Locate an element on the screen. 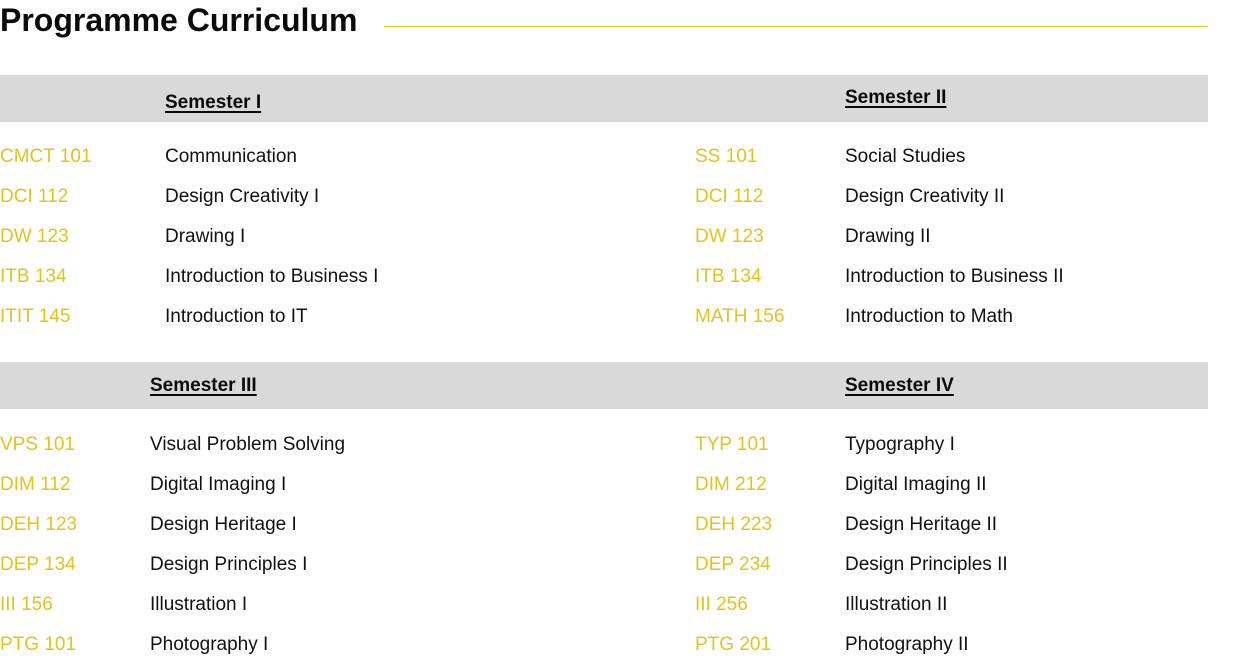 This screenshot has height=665, width=1235. course-code: DIM 112 is located at coordinates (35, 484).